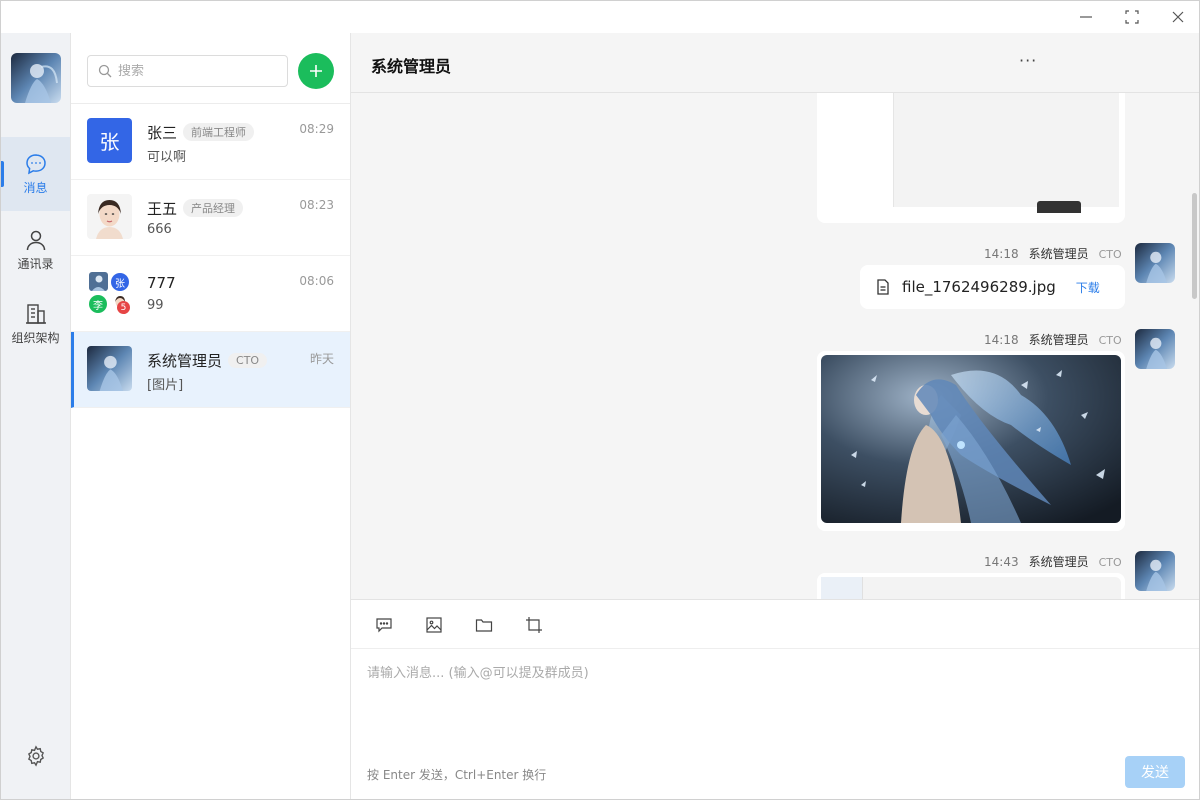  I want to click on group-member-initial: 李, so click(98, 306).